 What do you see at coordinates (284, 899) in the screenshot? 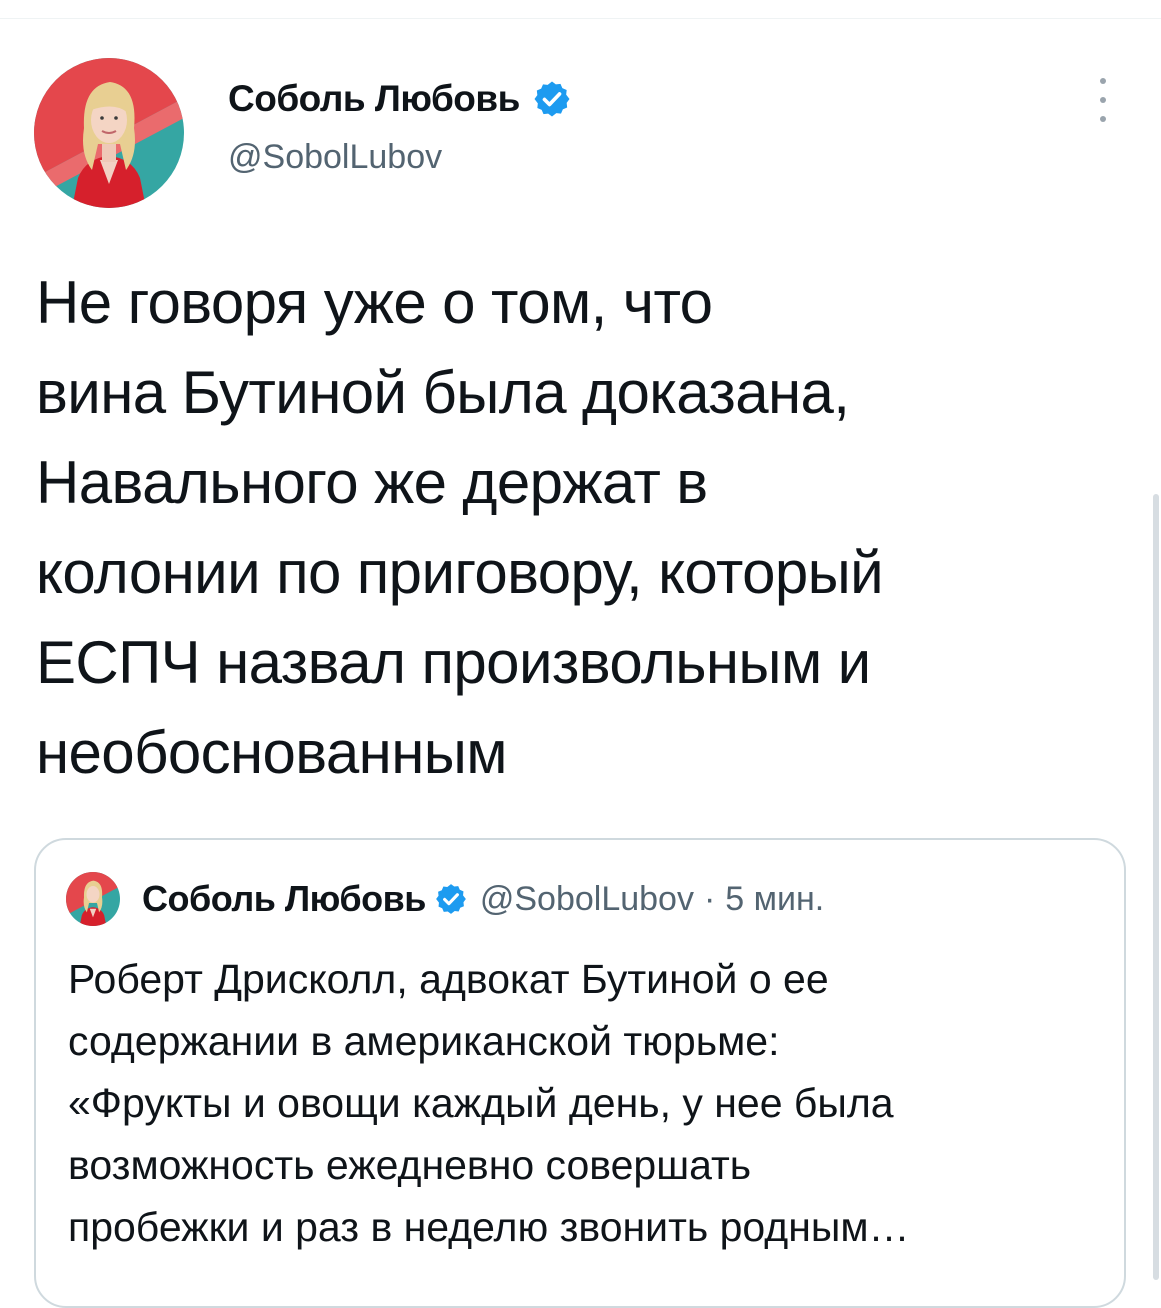
I see `quoted-author-display-name: Соболь Любовь` at bounding box center [284, 899].